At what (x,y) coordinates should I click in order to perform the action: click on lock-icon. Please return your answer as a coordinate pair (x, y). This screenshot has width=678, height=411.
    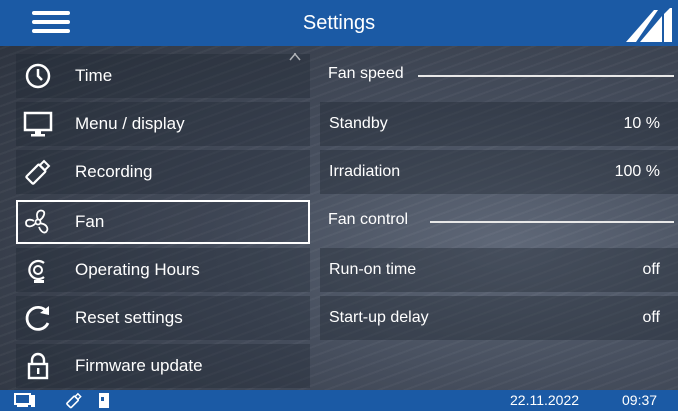
    Looking at the image, I should click on (38, 366).